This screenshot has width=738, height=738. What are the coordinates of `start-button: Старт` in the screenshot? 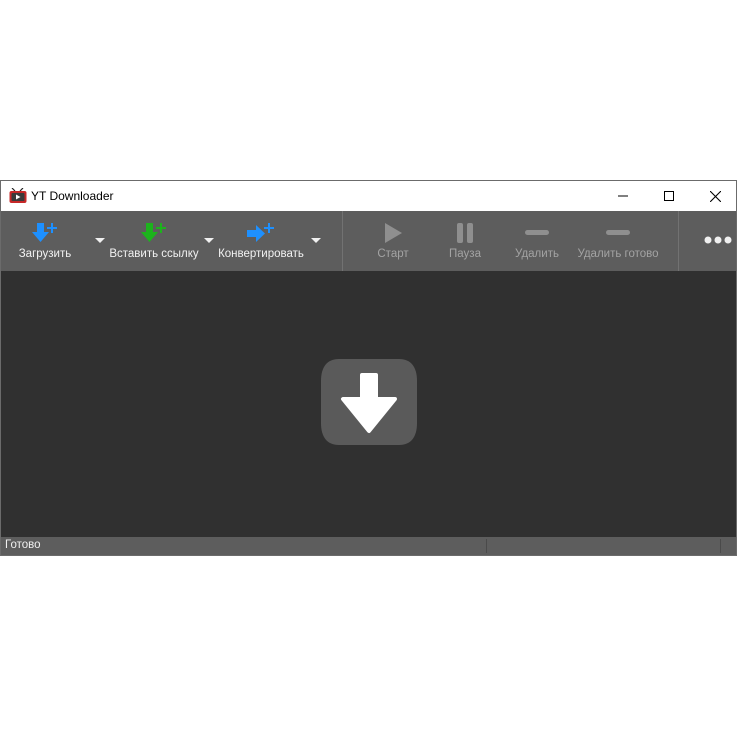 It's located at (393, 241).